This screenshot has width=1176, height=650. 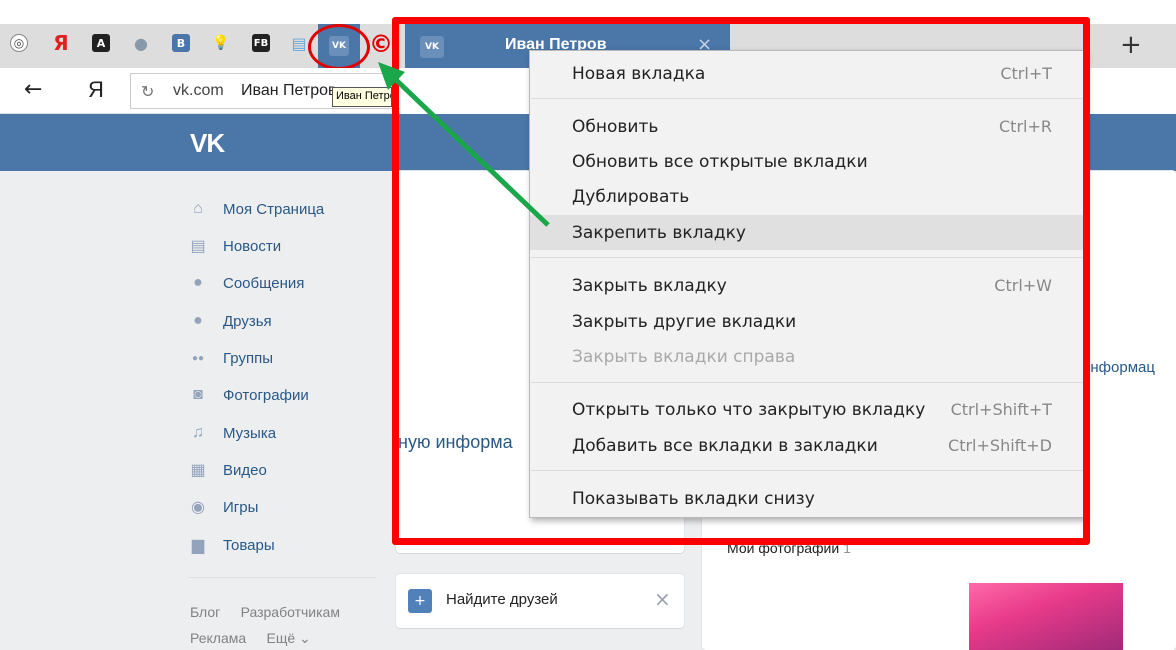 What do you see at coordinates (464, 144) in the screenshot?
I see `annotation-arrow` at bounding box center [464, 144].